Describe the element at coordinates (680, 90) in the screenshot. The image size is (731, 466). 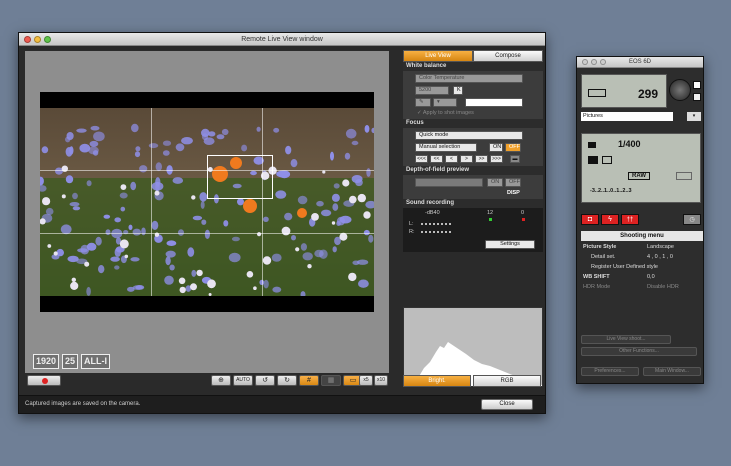
I see `mode-dial-icon` at that location.